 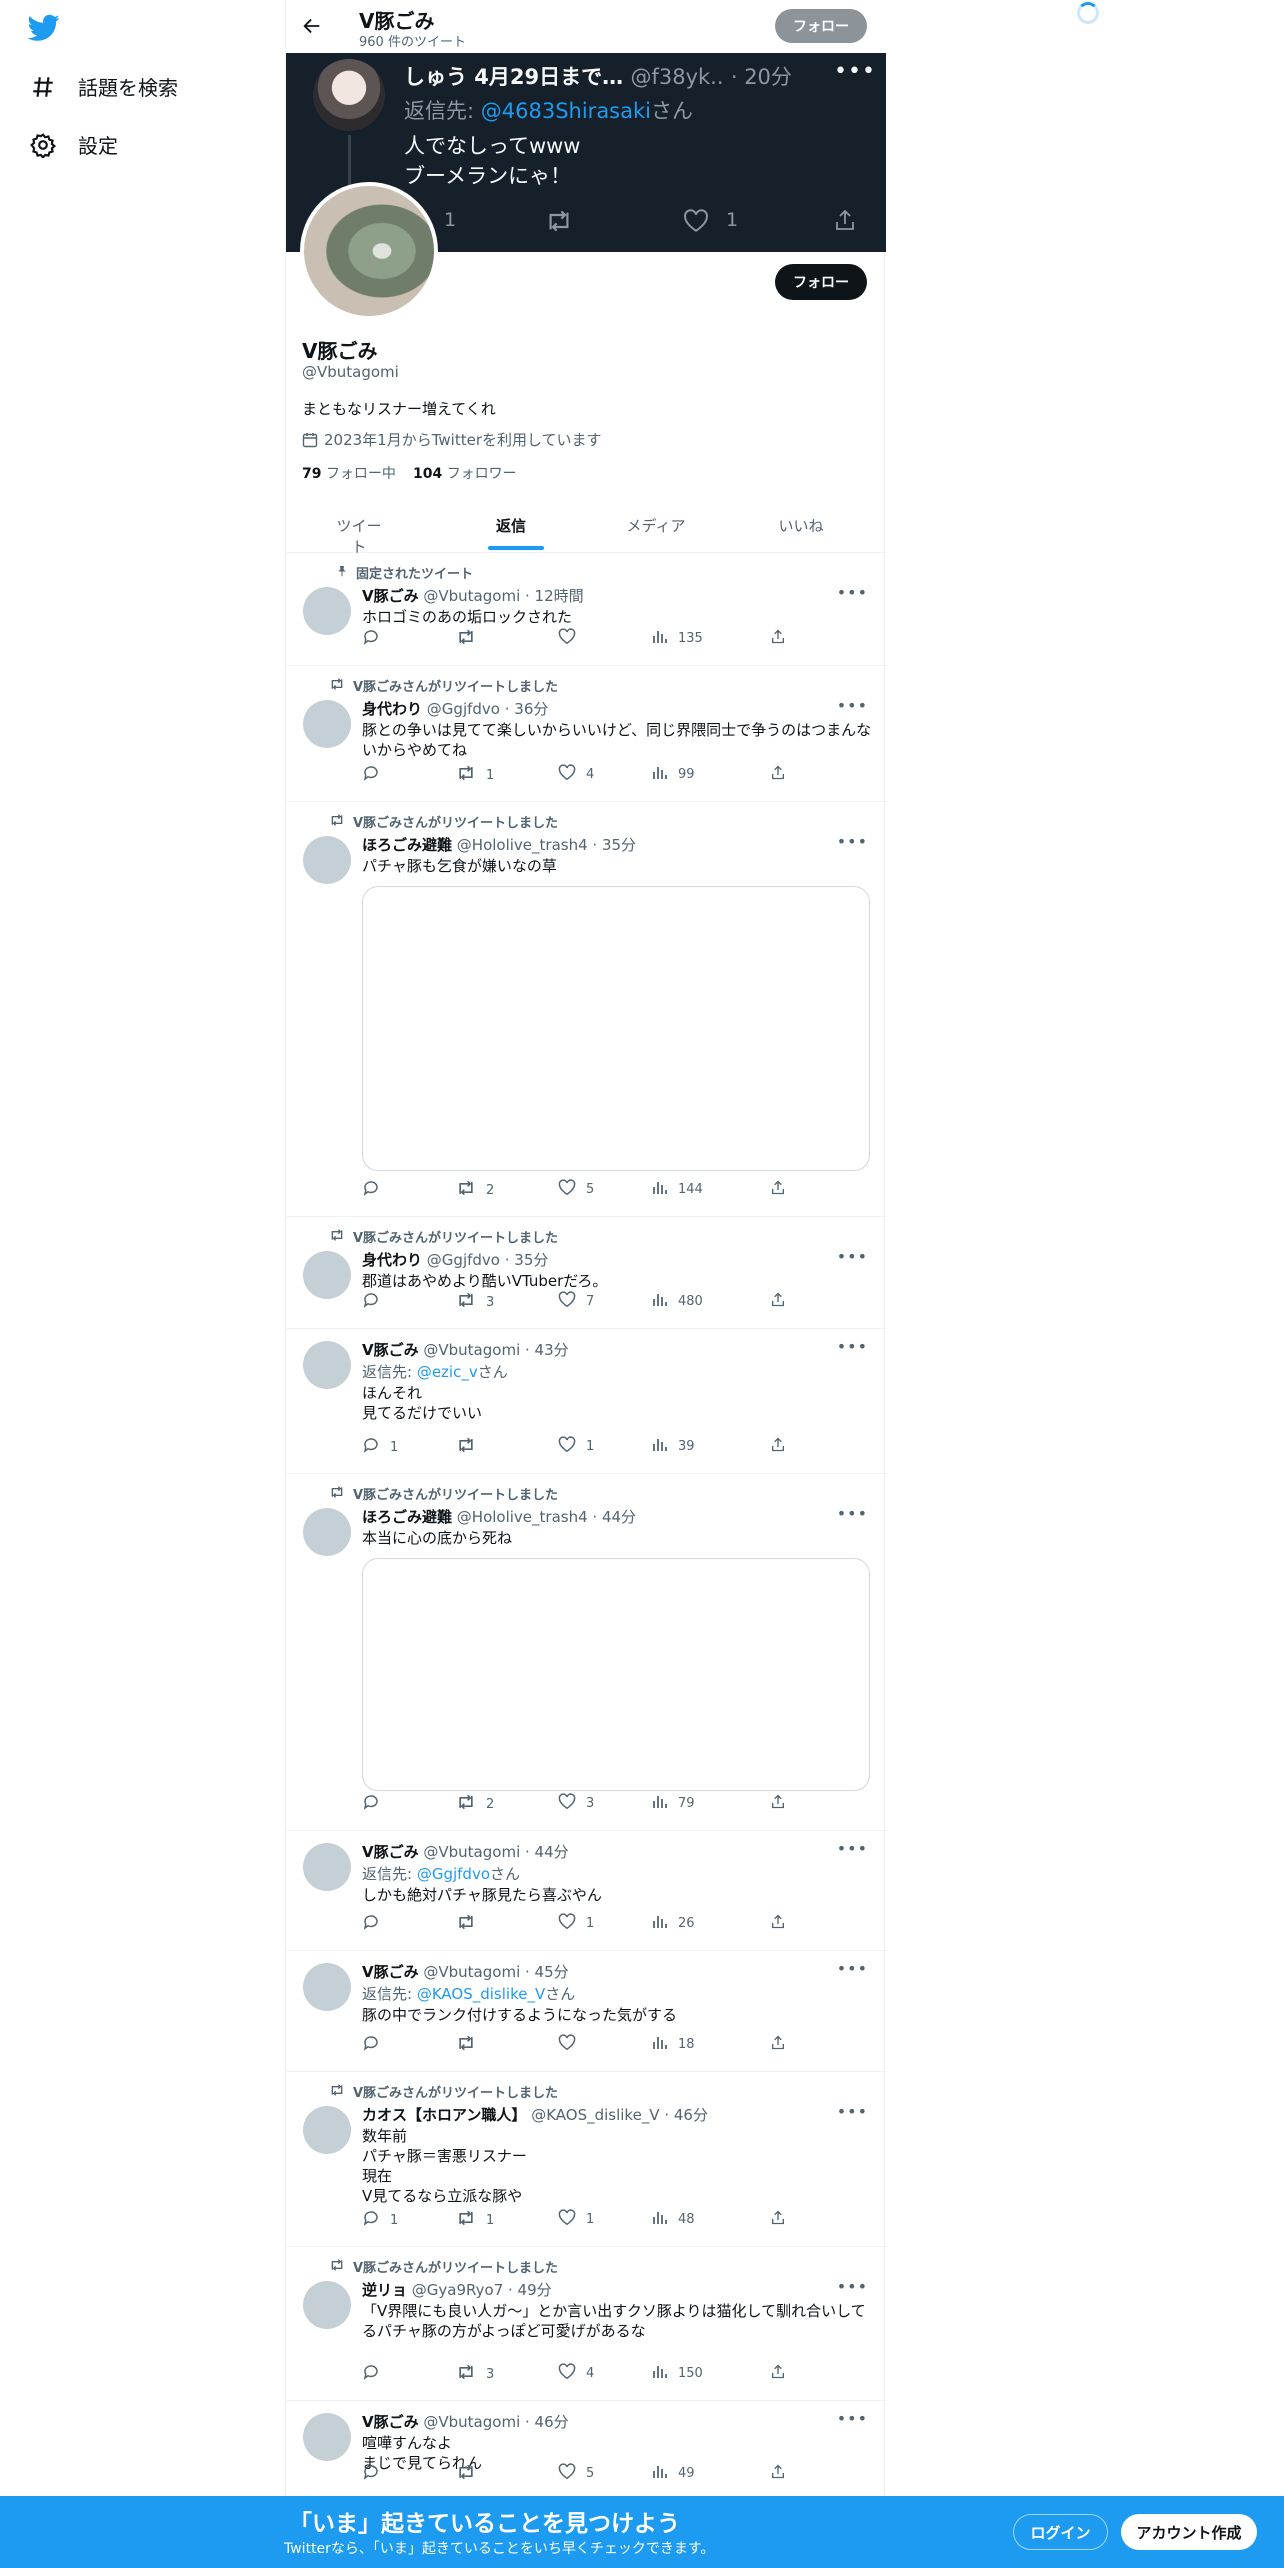 What do you see at coordinates (616, 1028) in the screenshot?
I see `tweet-media` at bounding box center [616, 1028].